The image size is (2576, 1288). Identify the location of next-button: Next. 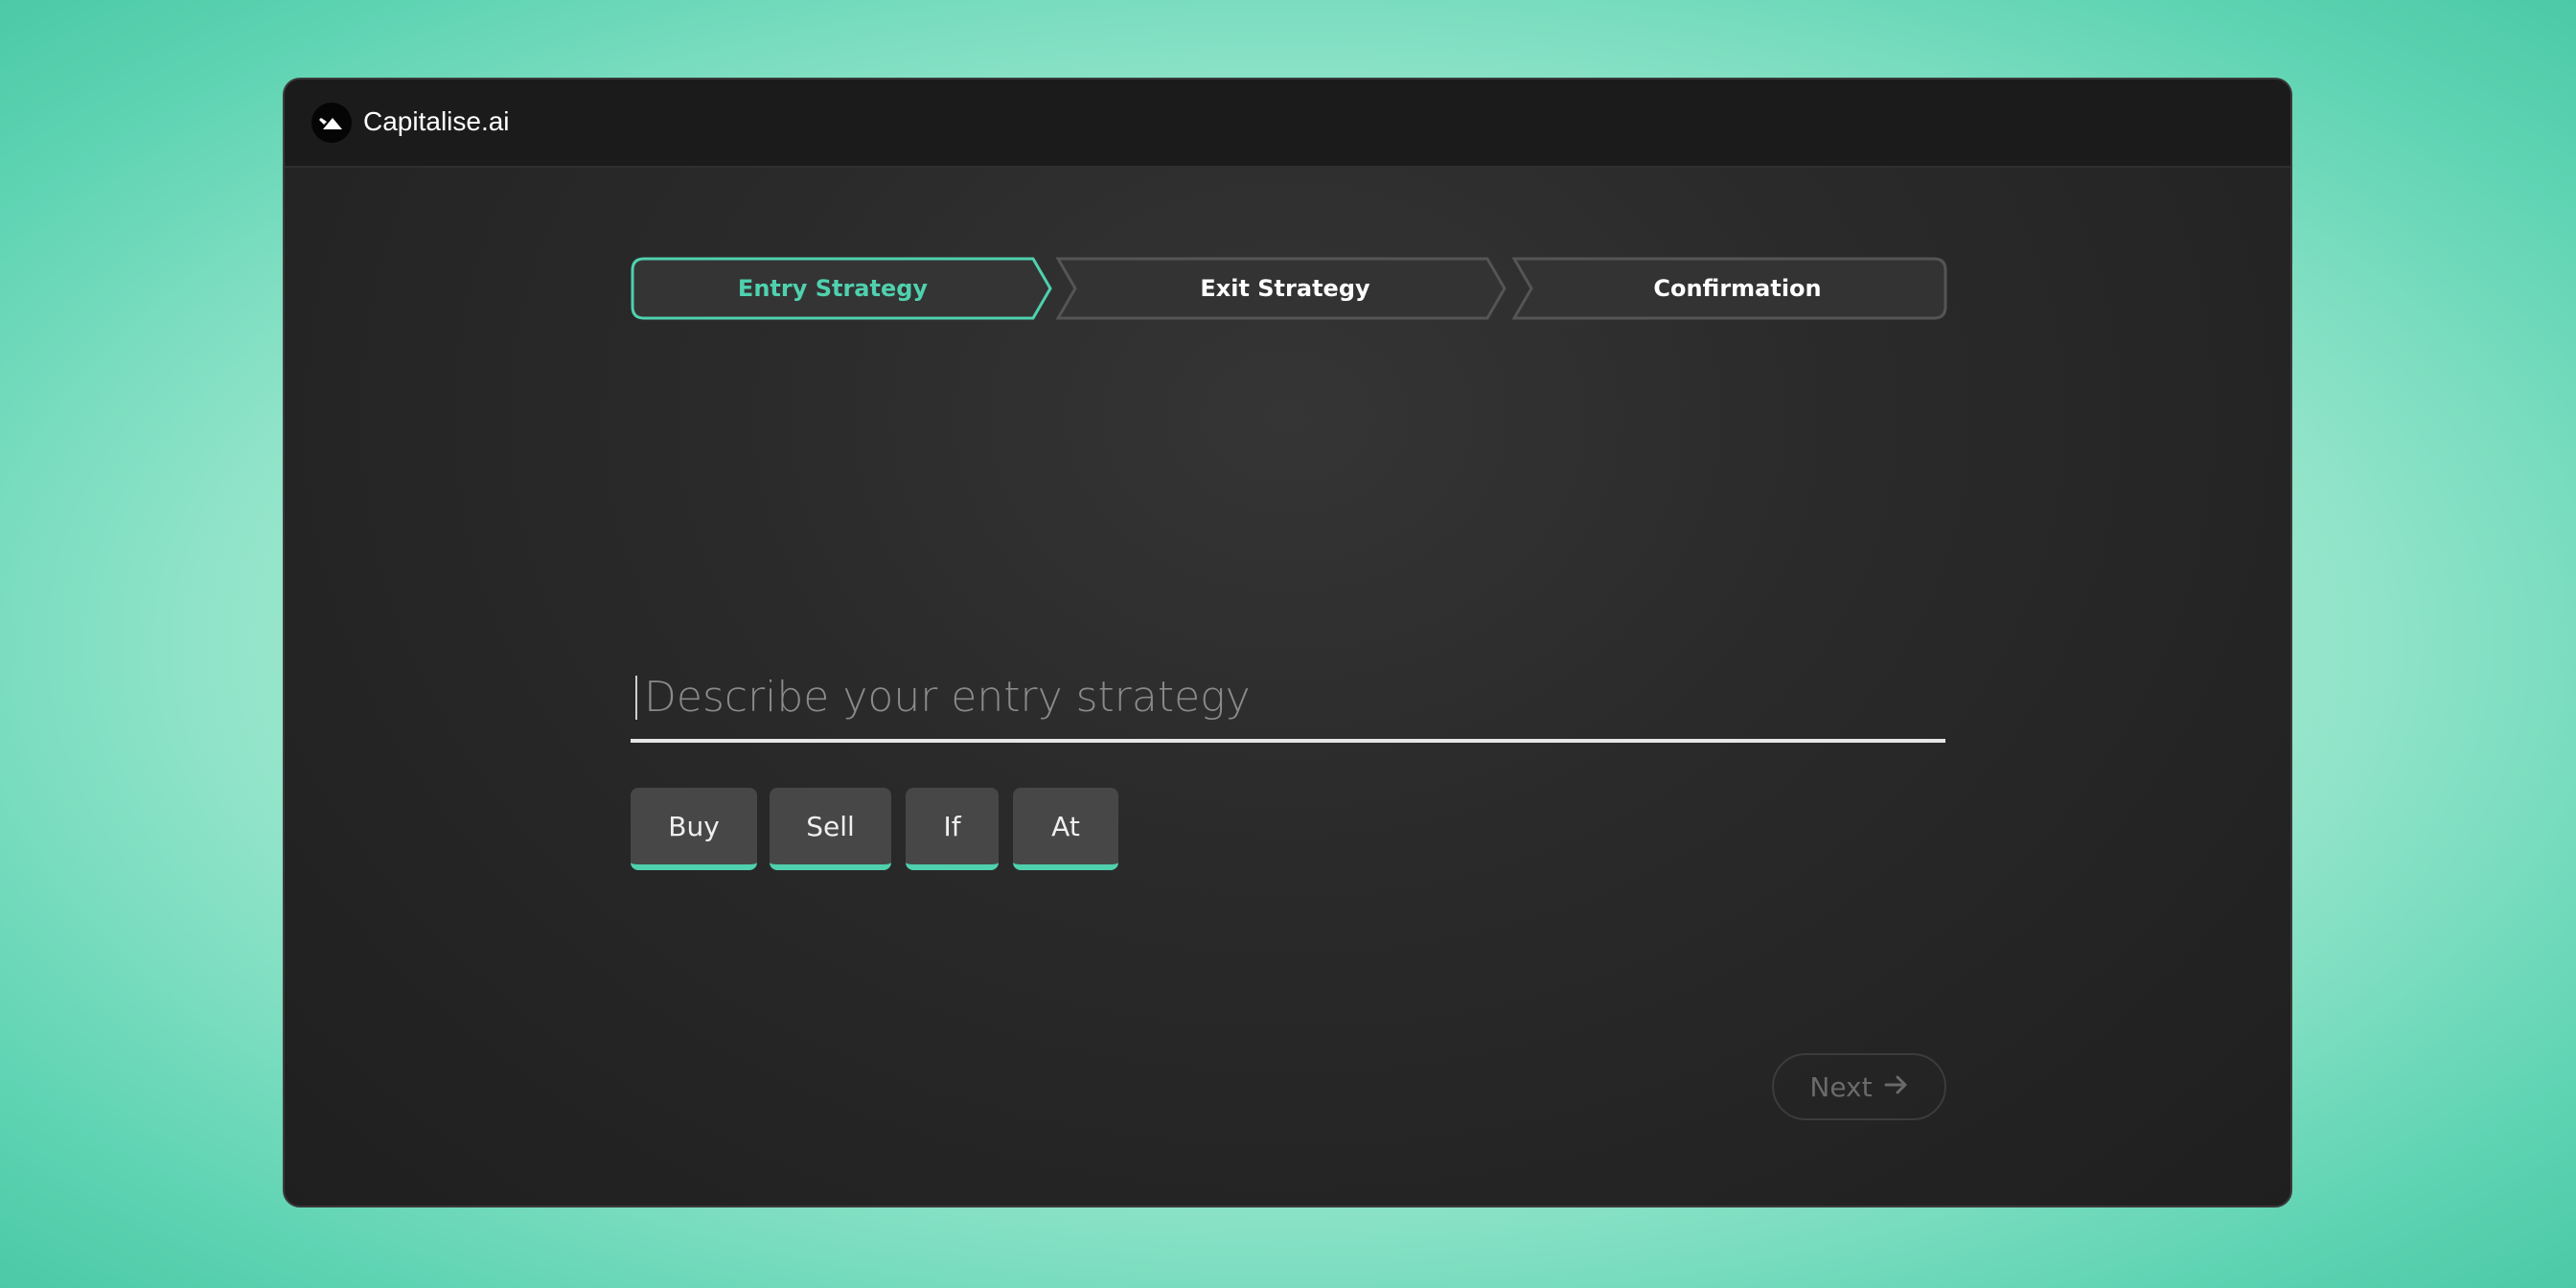
(1859, 1086).